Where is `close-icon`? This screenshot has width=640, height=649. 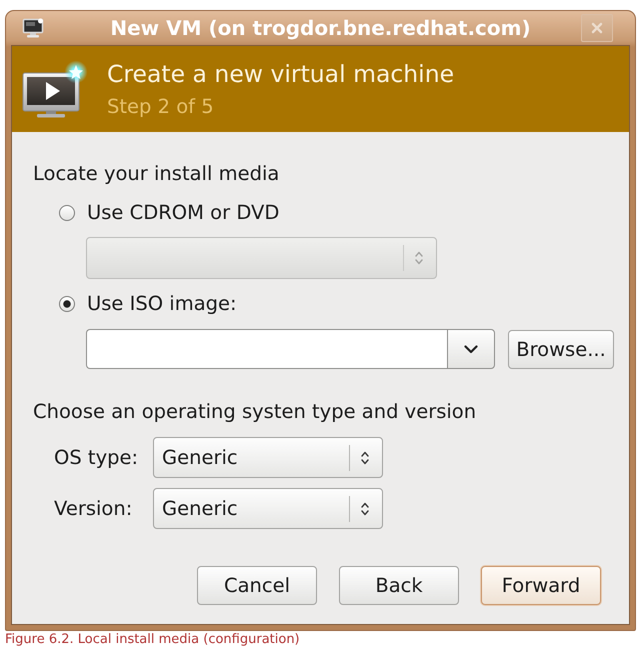 close-icon is located at coordinates (597, 28).